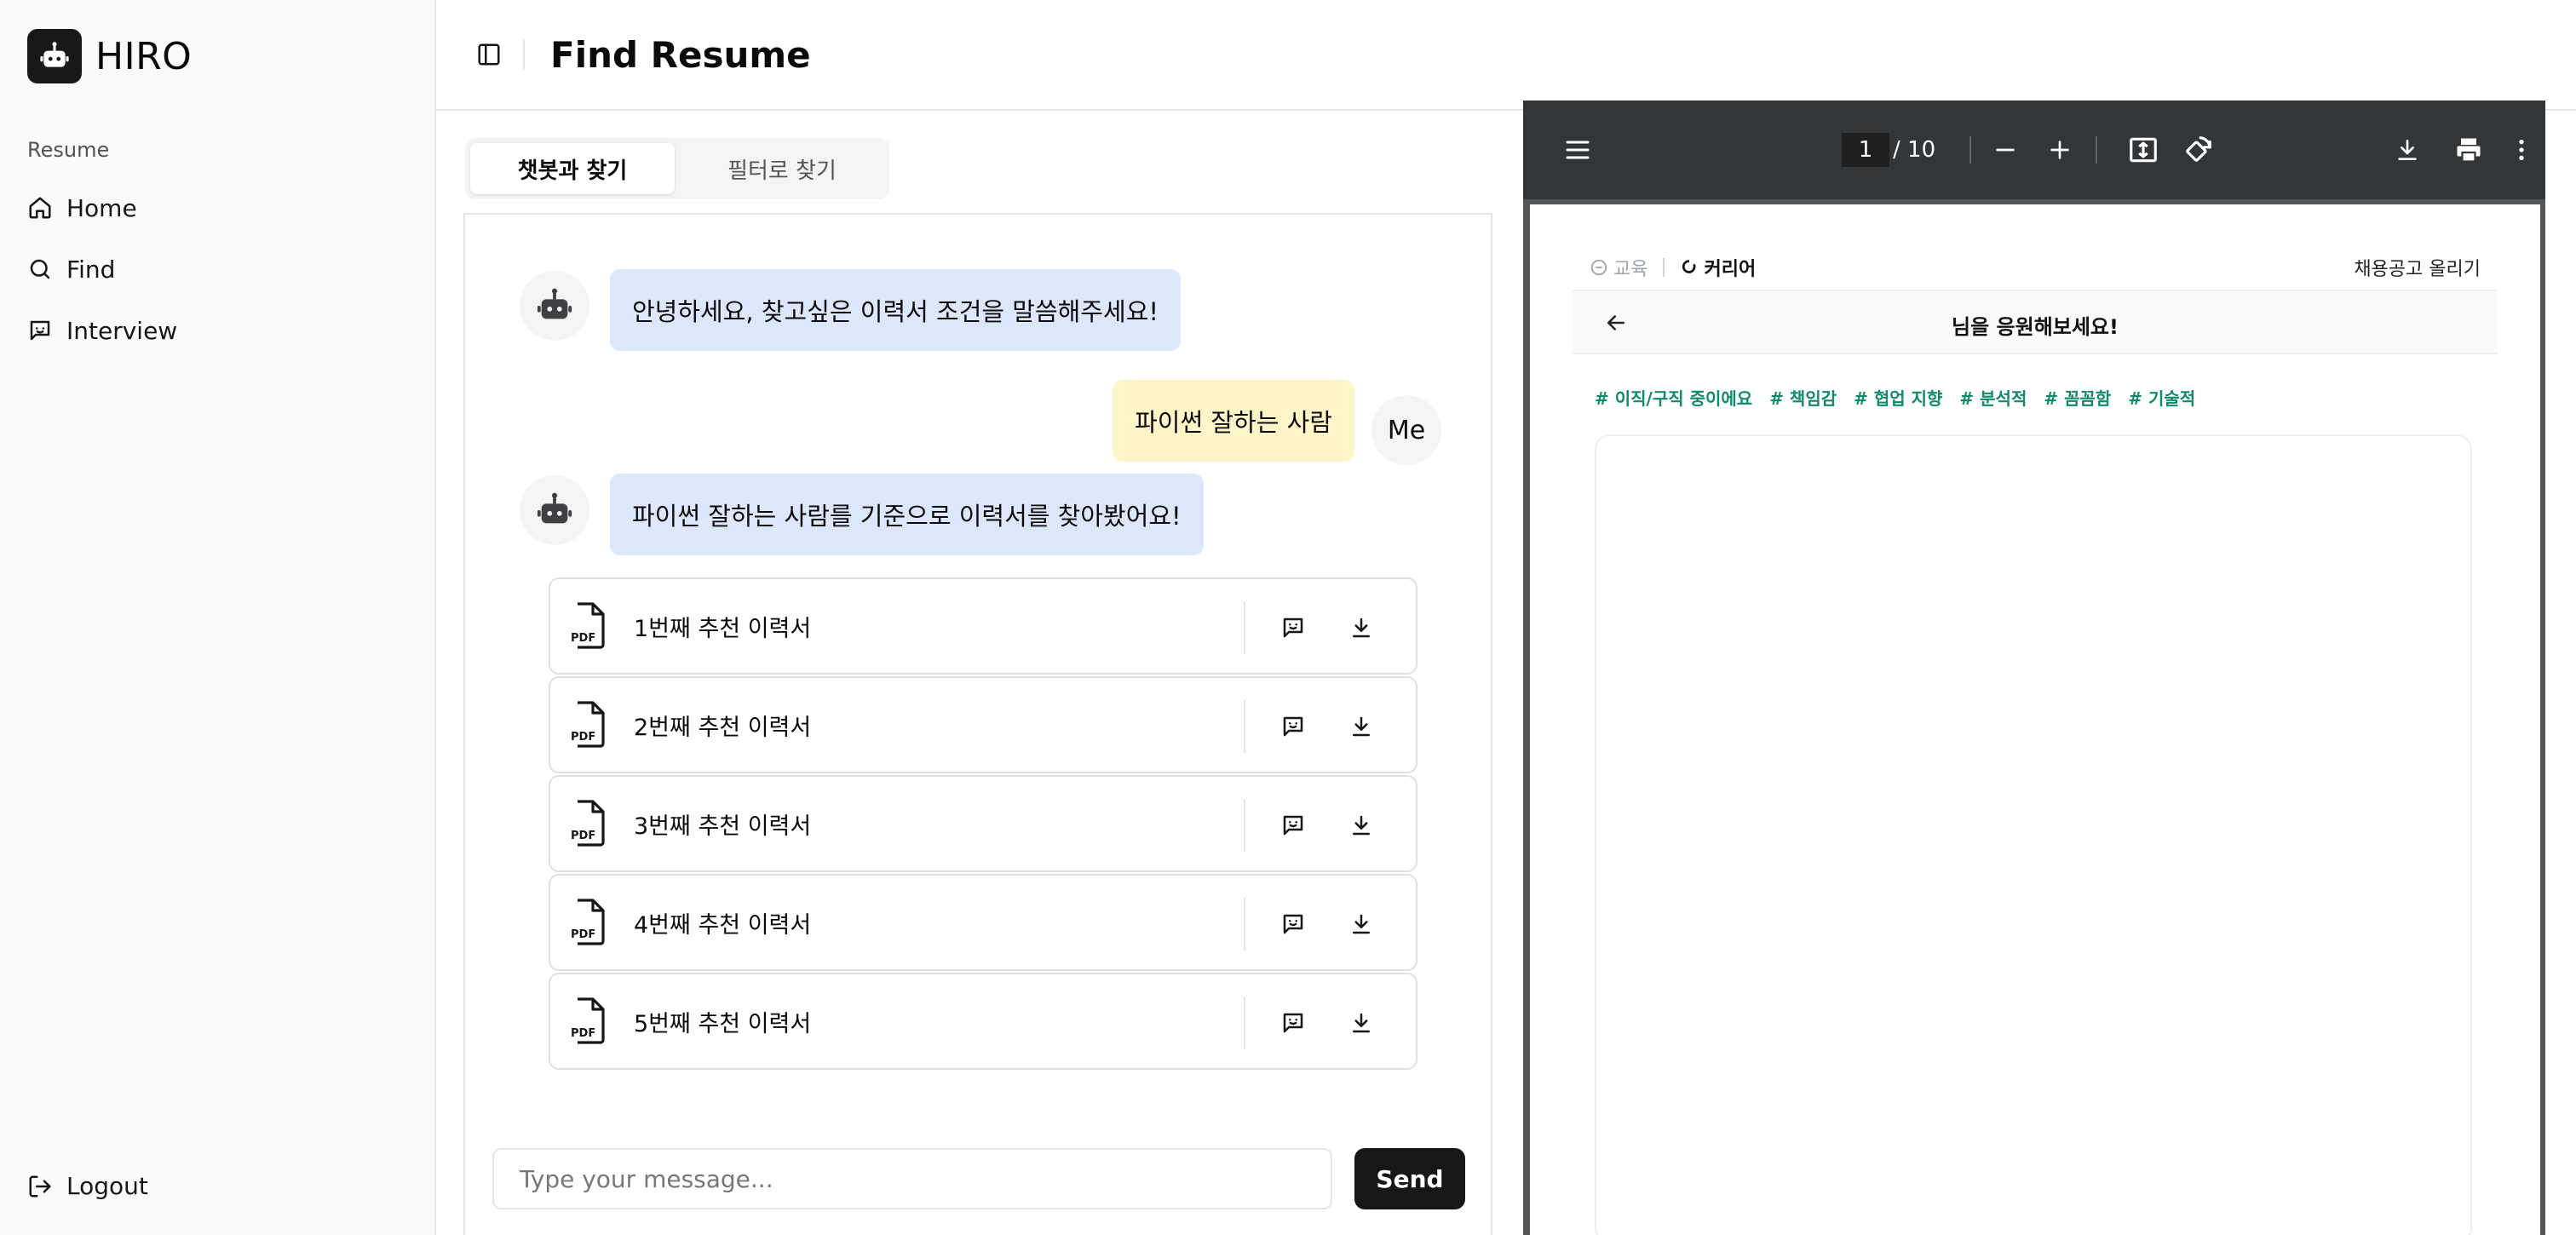 The image size is (2576, 1235). Describe the element at coordinates (524, 54) in the screenshot. I see `header-divider` at that location.